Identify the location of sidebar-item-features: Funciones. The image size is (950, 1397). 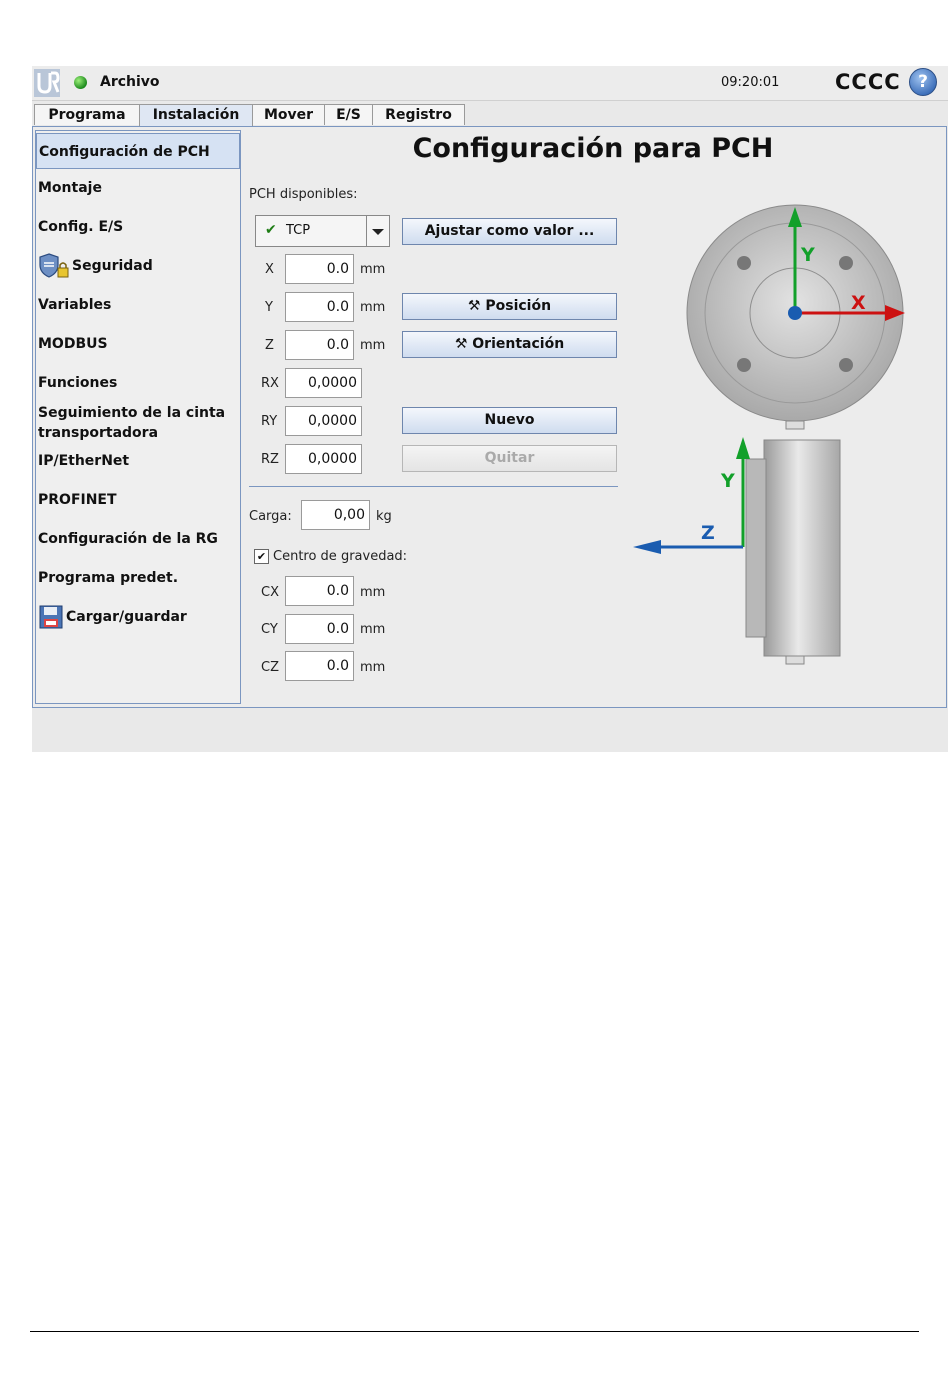
(138, 383).